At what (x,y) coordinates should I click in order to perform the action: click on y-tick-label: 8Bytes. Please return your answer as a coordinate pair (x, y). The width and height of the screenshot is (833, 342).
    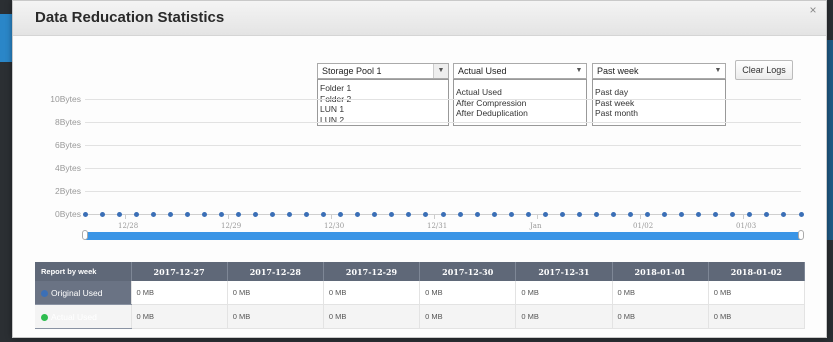
    Looking at the image, I should click on (68, 122).